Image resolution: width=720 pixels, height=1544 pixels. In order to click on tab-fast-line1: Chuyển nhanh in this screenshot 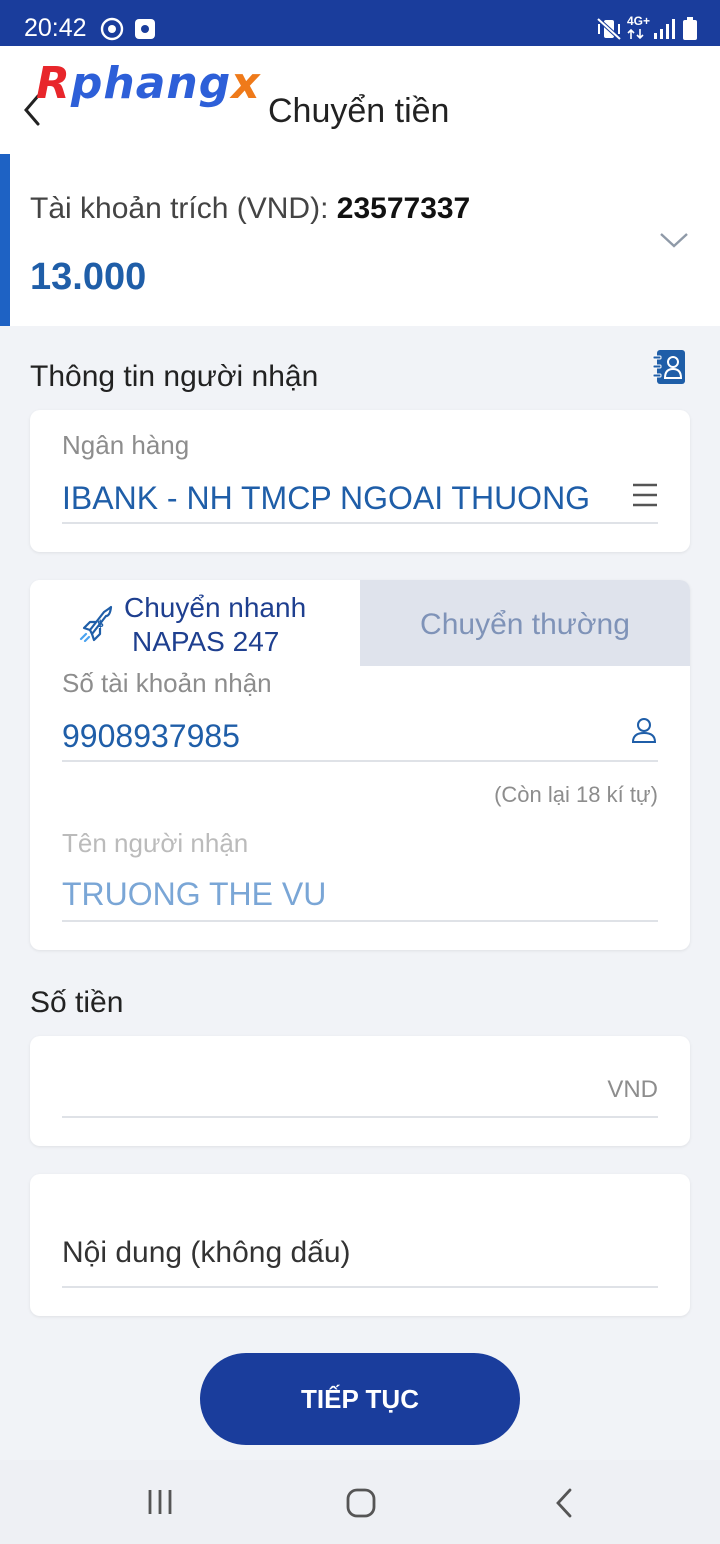, I will do `click(215, 607)`.